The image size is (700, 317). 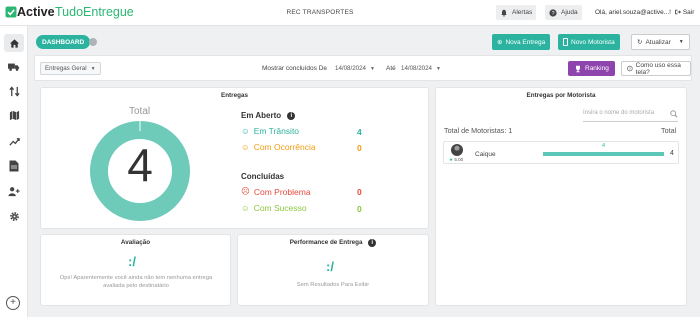 I want to click on user-greeting: Olá, ariel.souza@active...!, so click(x=633, y=12).